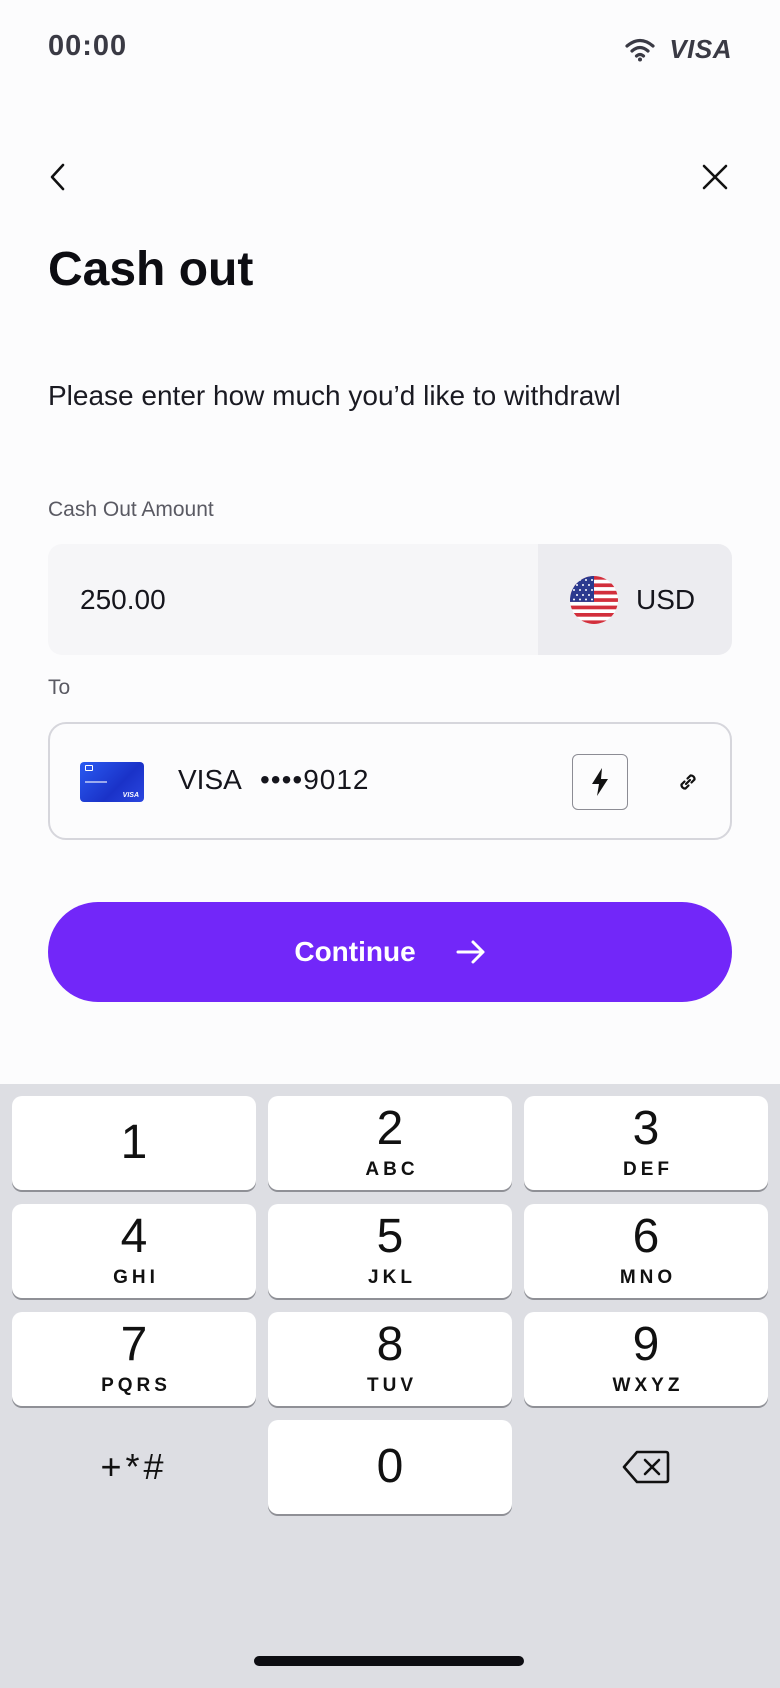 This screenshot has width=780, height=1688. I want to click on instant-transfer-button, so click(600, 782).